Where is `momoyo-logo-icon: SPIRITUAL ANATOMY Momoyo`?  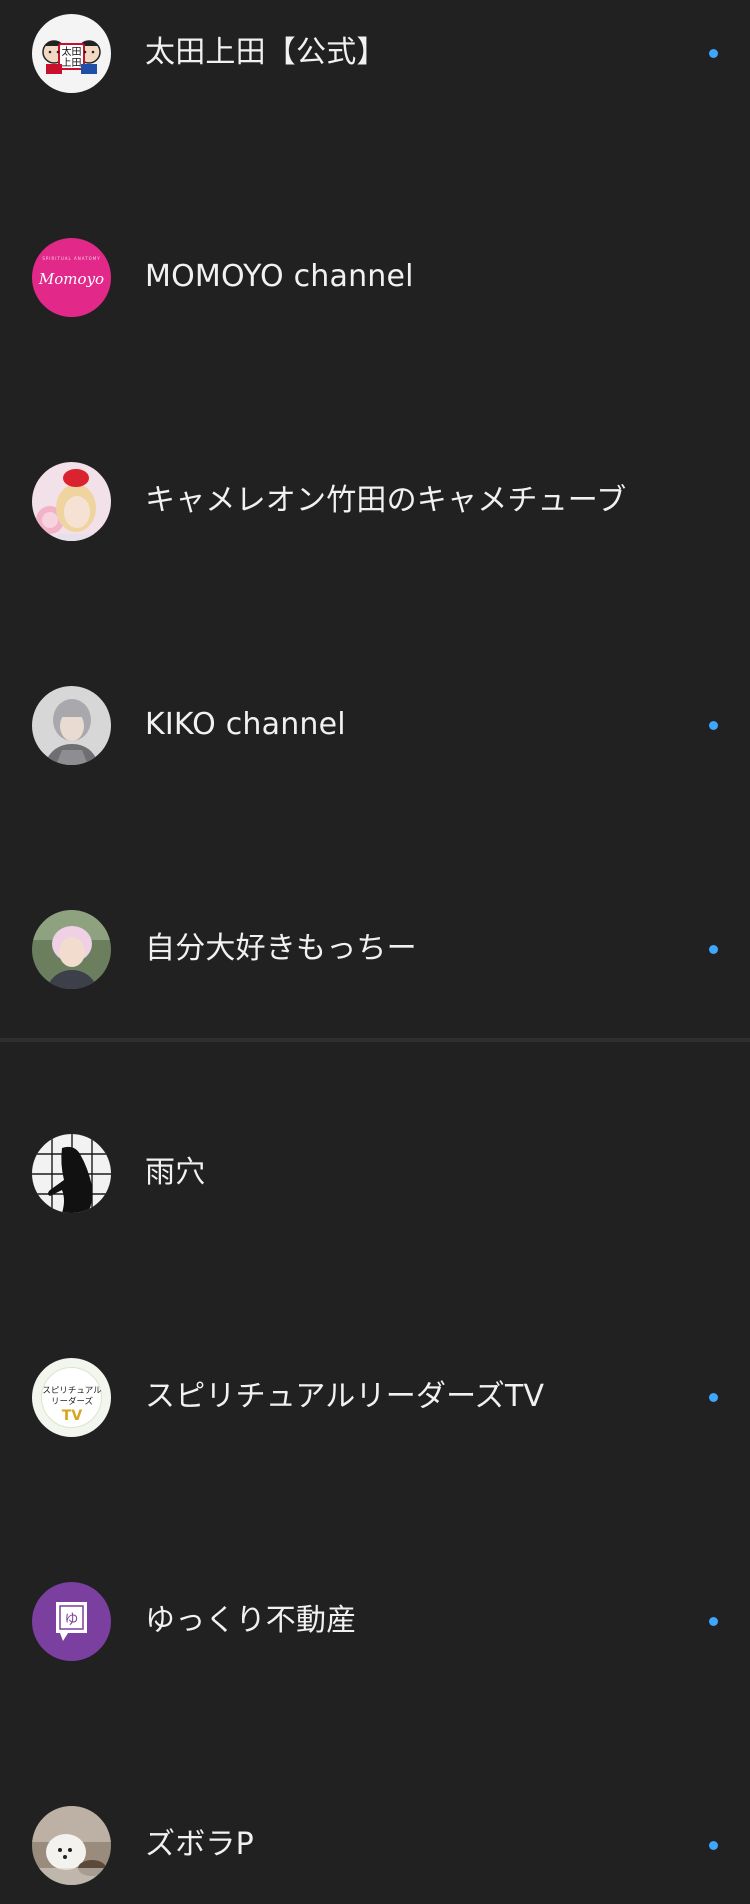 momoyo-logo-icon: SPIRITUAL ANATOMY Momoyo is located at coordinates (71, 277).